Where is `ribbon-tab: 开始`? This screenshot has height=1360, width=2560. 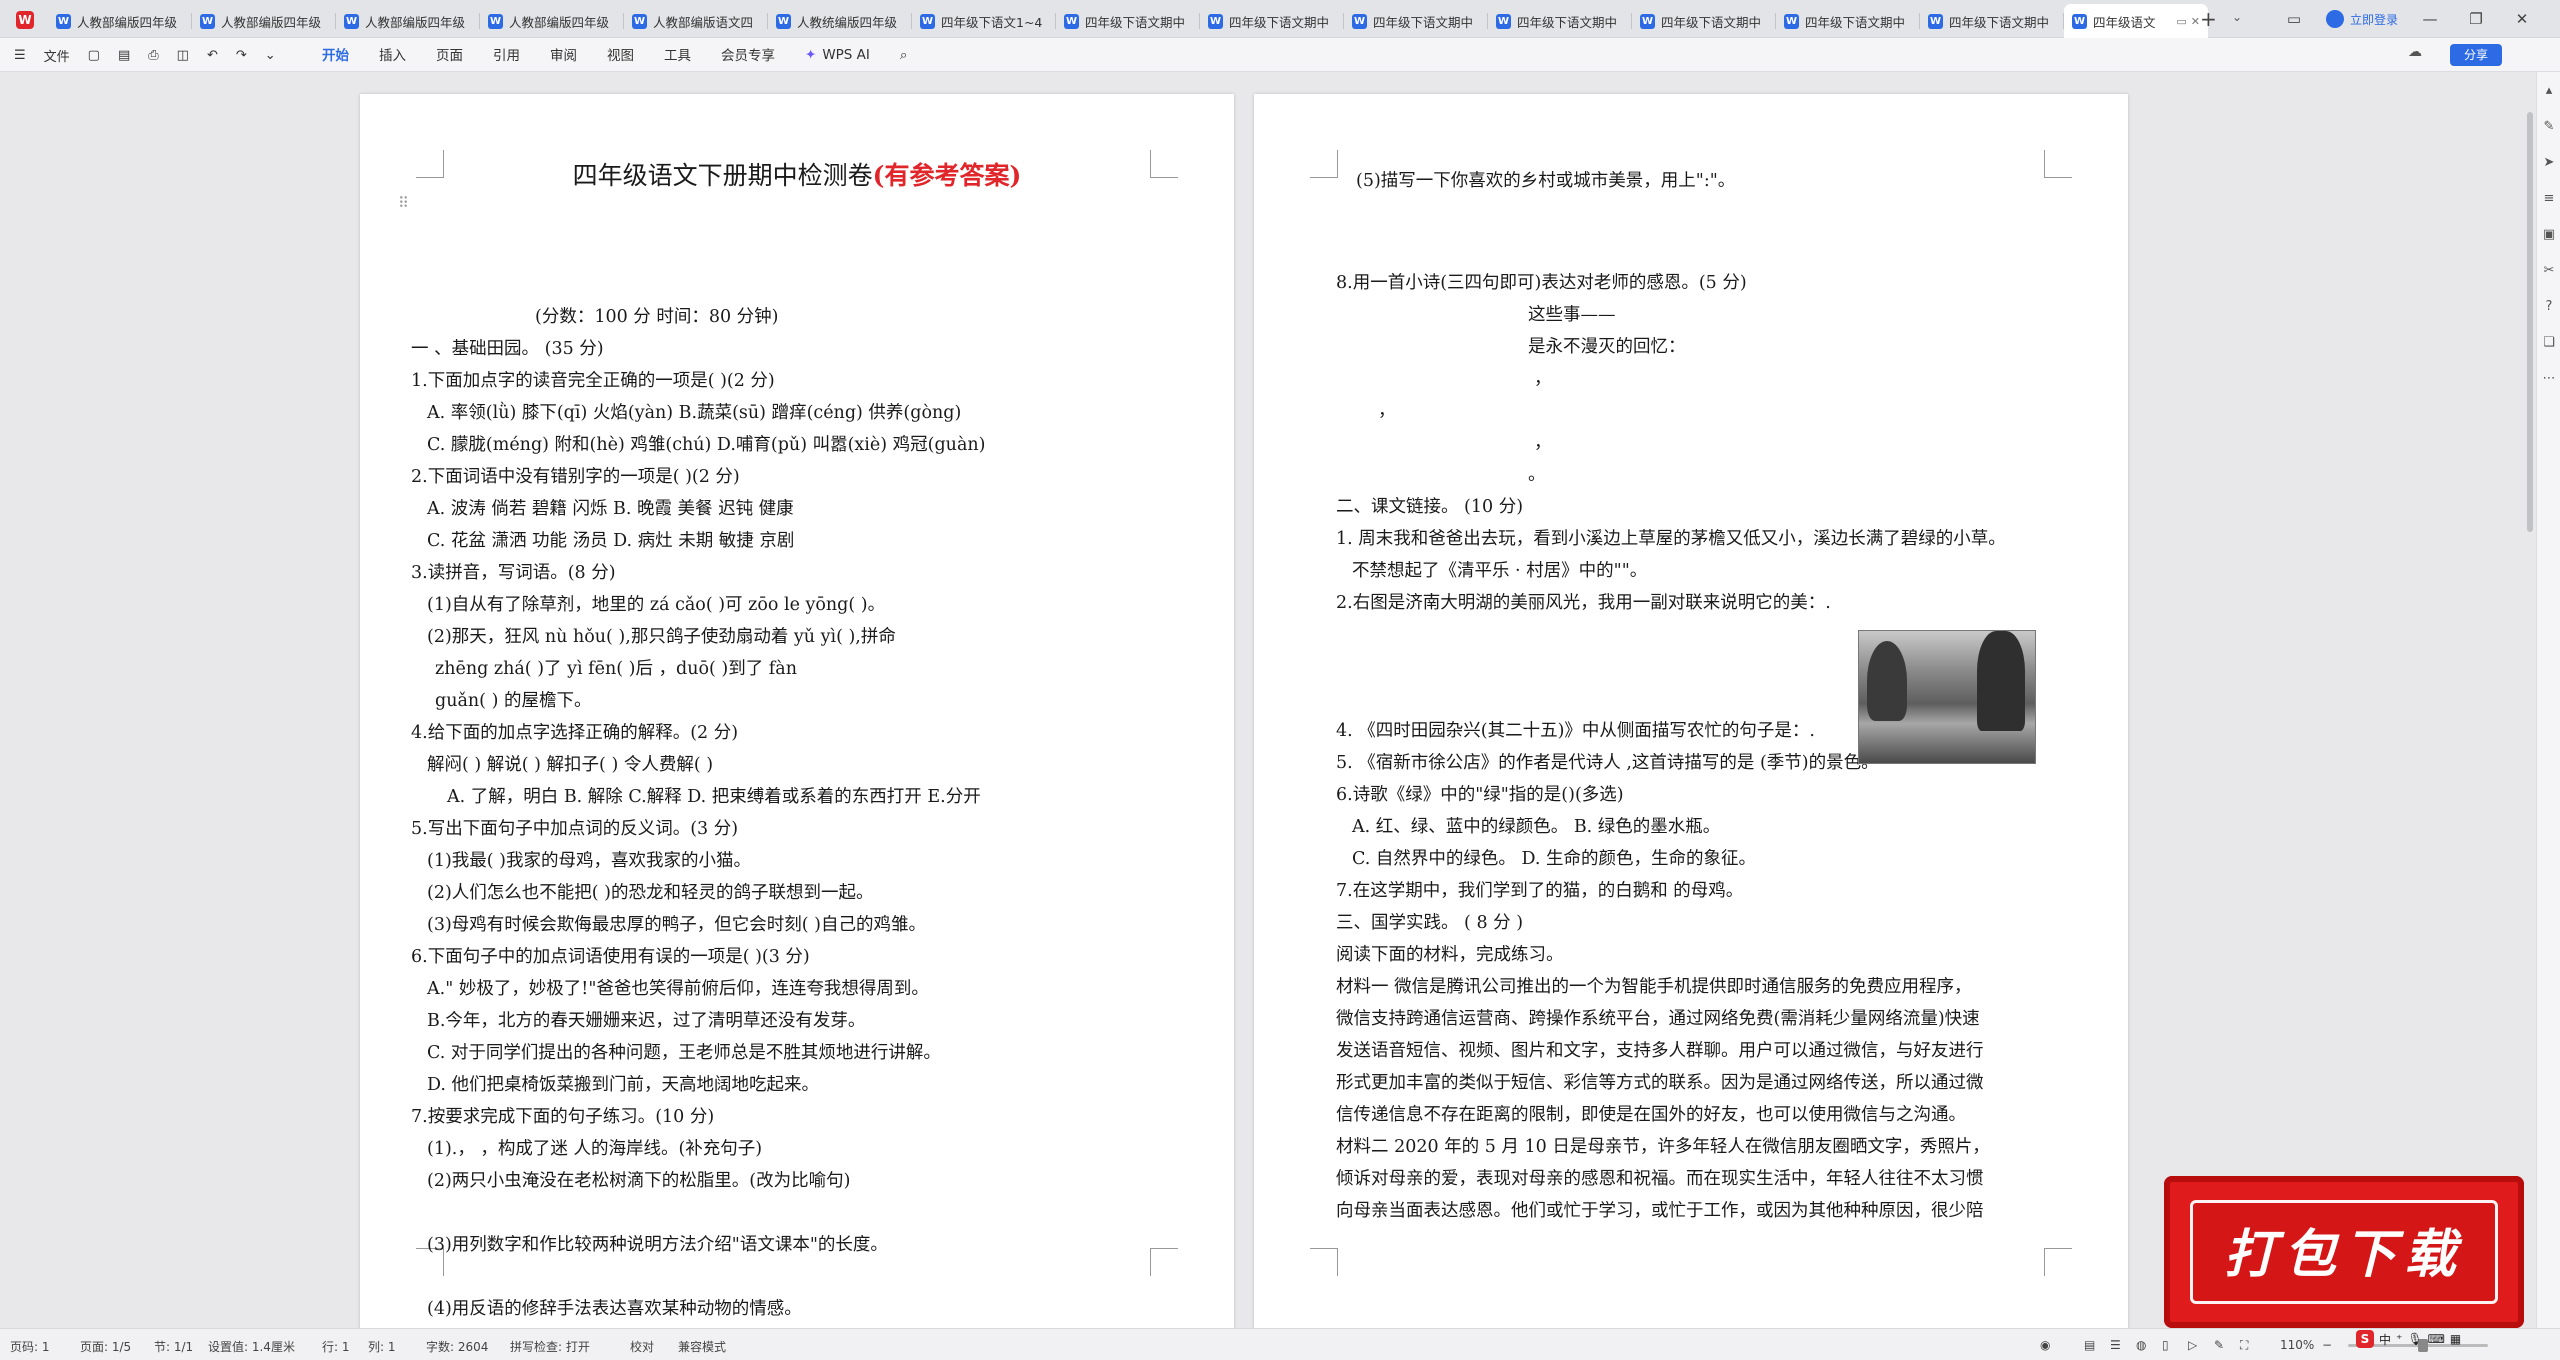
ribbon-tab: 开始 is located at coordinates (335, 55).